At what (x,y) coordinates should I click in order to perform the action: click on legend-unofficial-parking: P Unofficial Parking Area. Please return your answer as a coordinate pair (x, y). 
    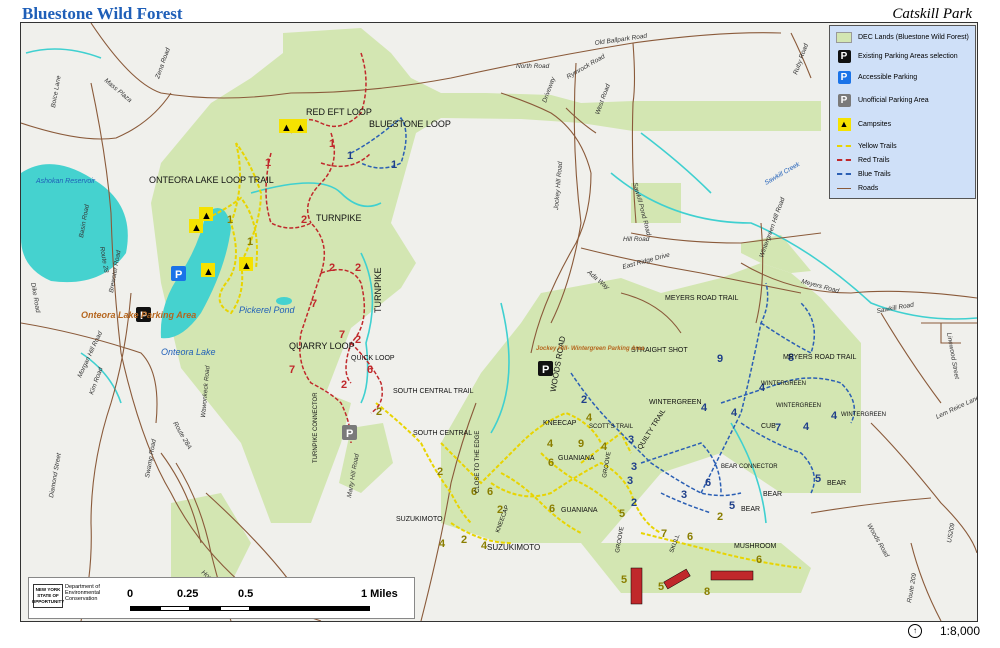
    Looking at the image, I should click on (882, 100).